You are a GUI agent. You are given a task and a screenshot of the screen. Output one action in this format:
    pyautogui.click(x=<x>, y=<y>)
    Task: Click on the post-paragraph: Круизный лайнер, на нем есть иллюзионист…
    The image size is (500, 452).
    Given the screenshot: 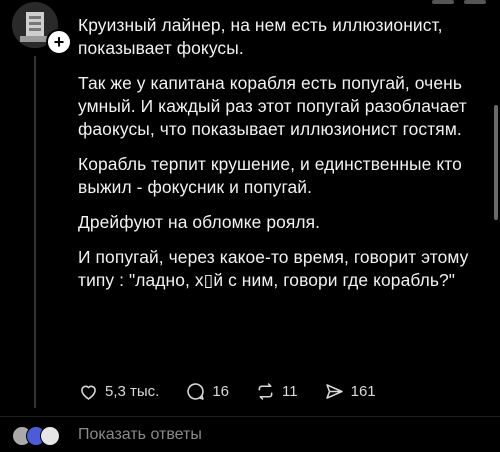 What is the action you would take?
    pyautogui.click(x=260, y=36)
    